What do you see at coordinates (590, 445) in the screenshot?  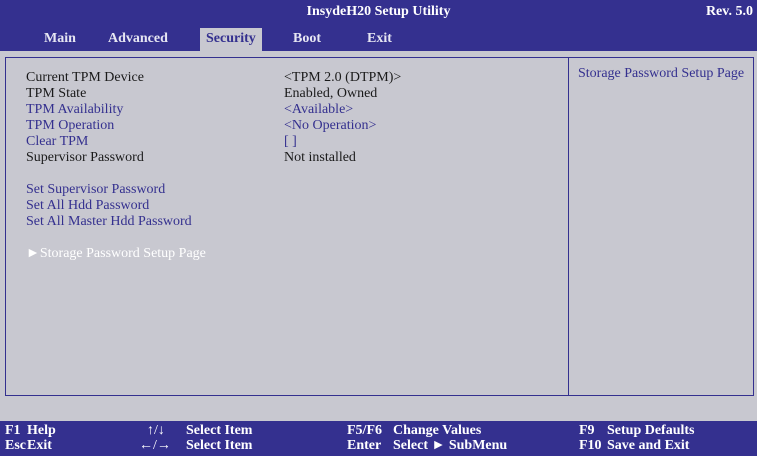 I see `f10-key: F10` at bounding box center [590, 445].